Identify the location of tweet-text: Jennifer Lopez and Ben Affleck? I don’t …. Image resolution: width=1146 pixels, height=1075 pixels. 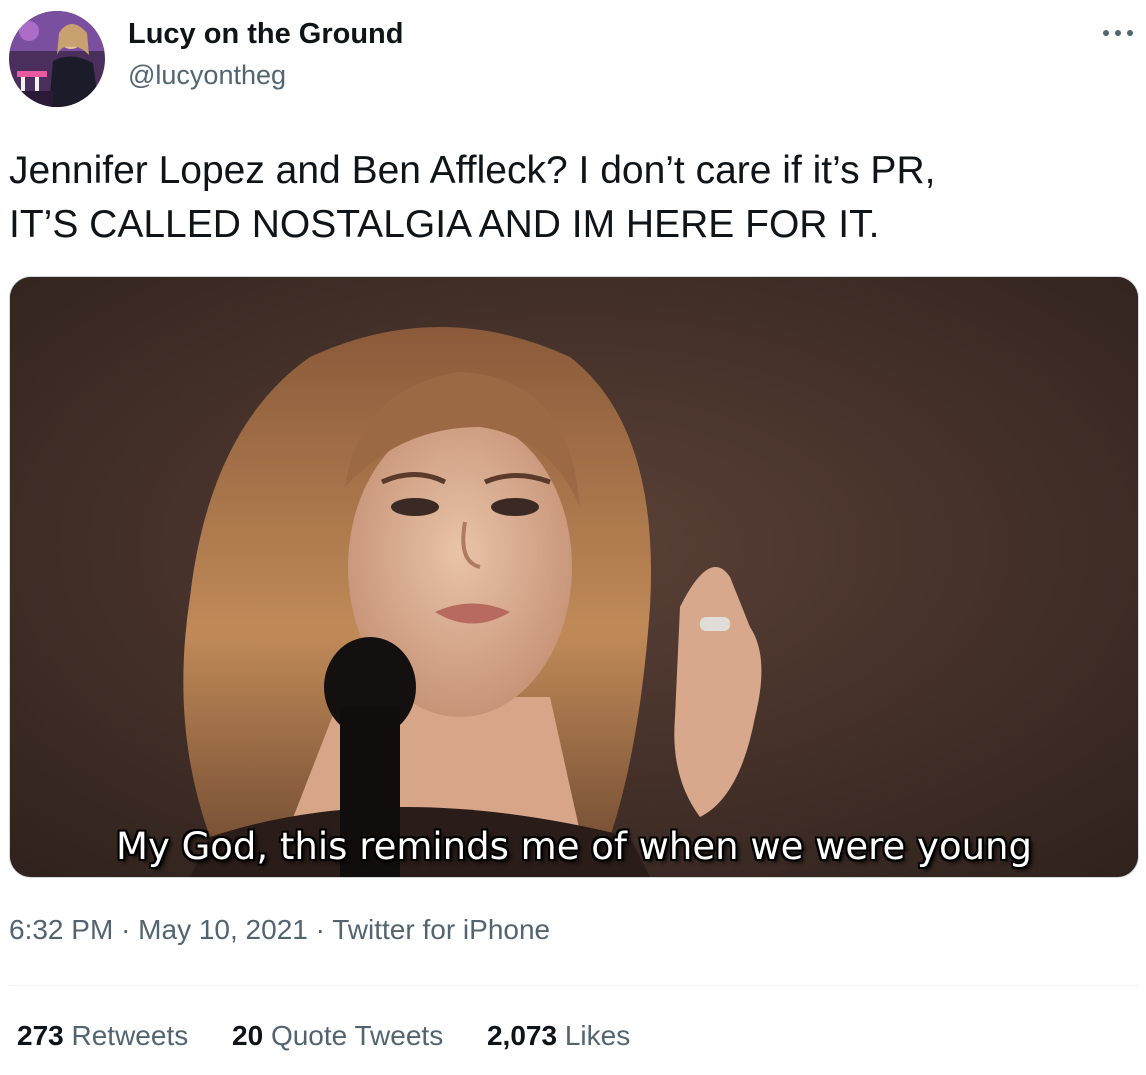
(571, 198).